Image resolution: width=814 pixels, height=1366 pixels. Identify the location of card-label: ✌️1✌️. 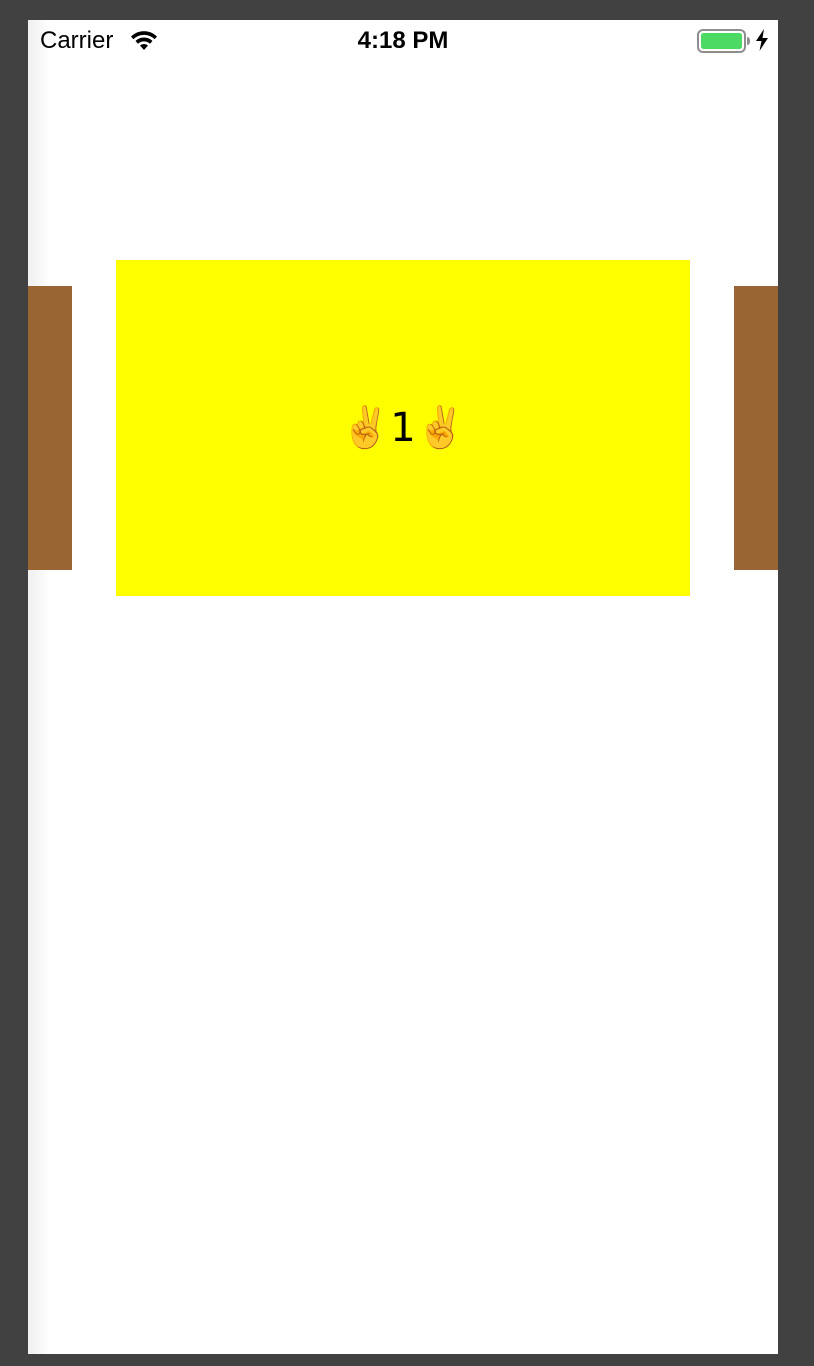
(403, 428).